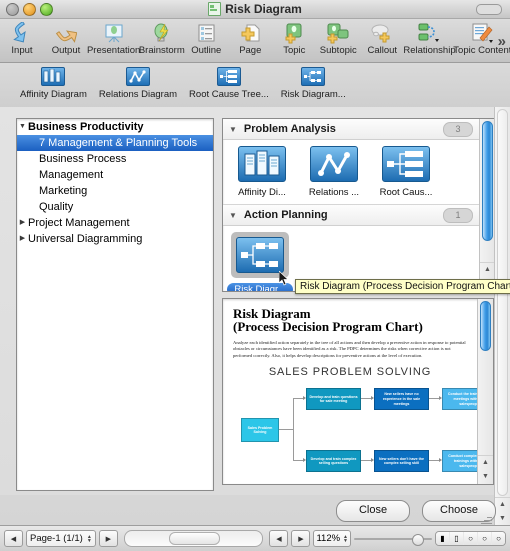  I want to click on mouse-pointer-icon, so click(283, 278).